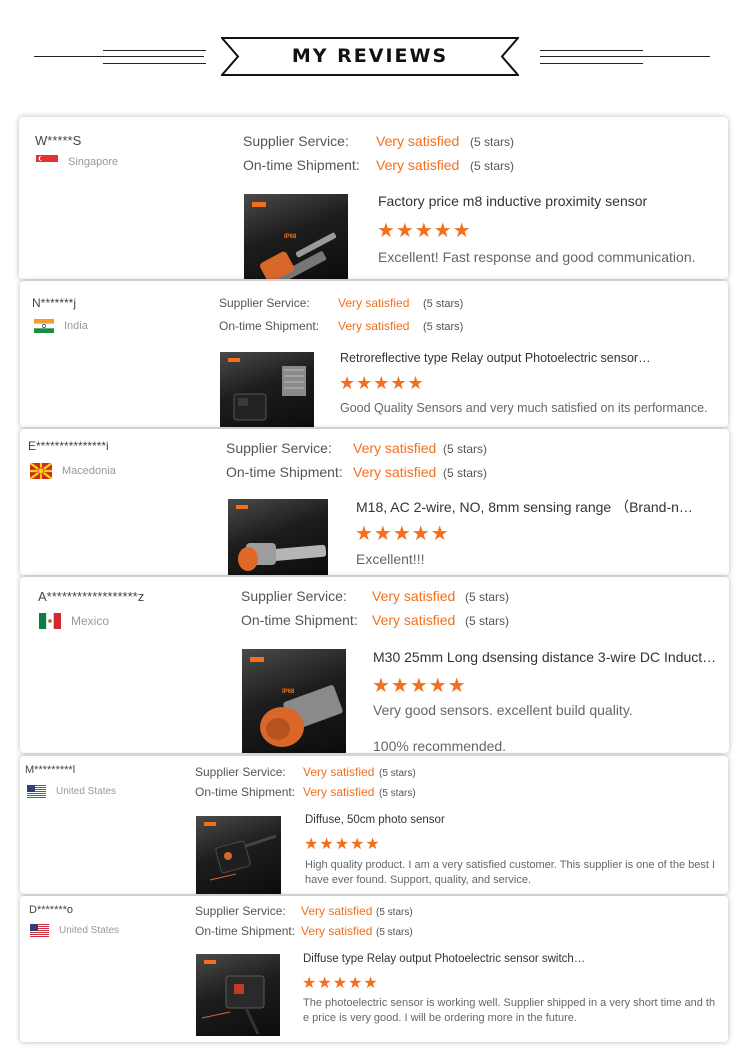 The height and width of the screenshot is (1064, 750). I want to click on thumbnail-ip-tag: IP68, so click(288, 692).